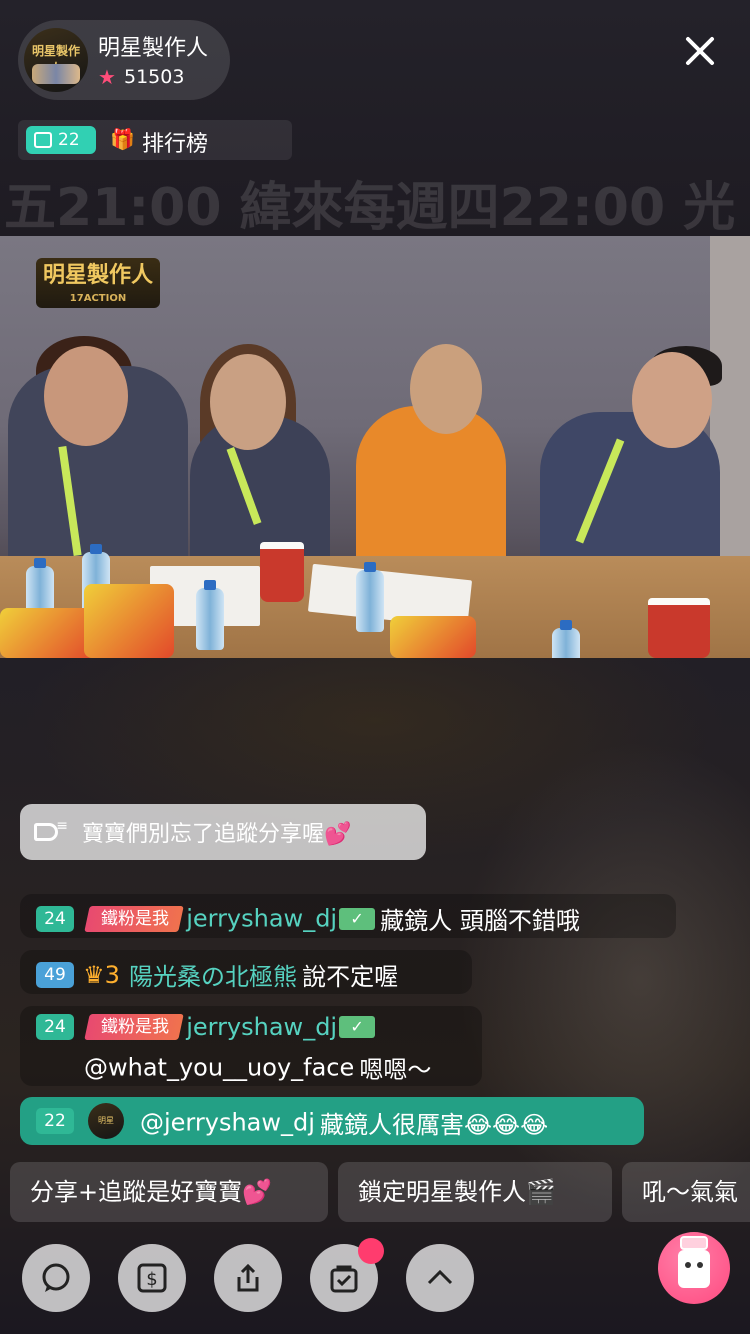  What do you see at coordinates (43, 140) in the screenshot?
I see `bag-icon` at bounding box center [43, 140].